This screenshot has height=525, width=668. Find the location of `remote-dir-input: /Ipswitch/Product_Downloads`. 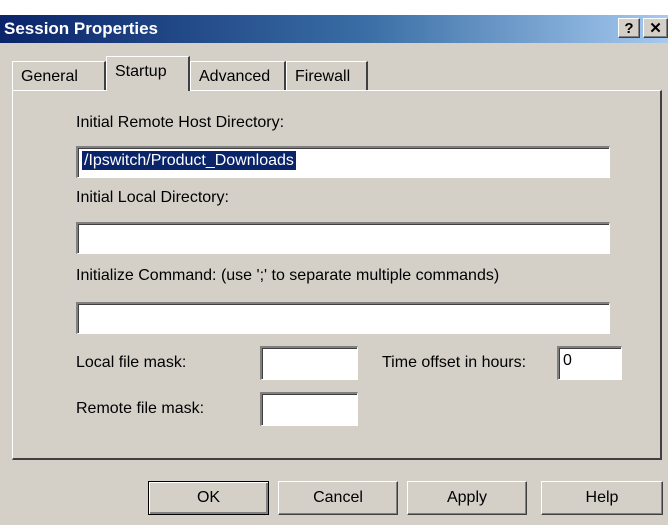

remote-dir-input: /Ipswitch/Product_Downloads is located at coordinates (343, 162).